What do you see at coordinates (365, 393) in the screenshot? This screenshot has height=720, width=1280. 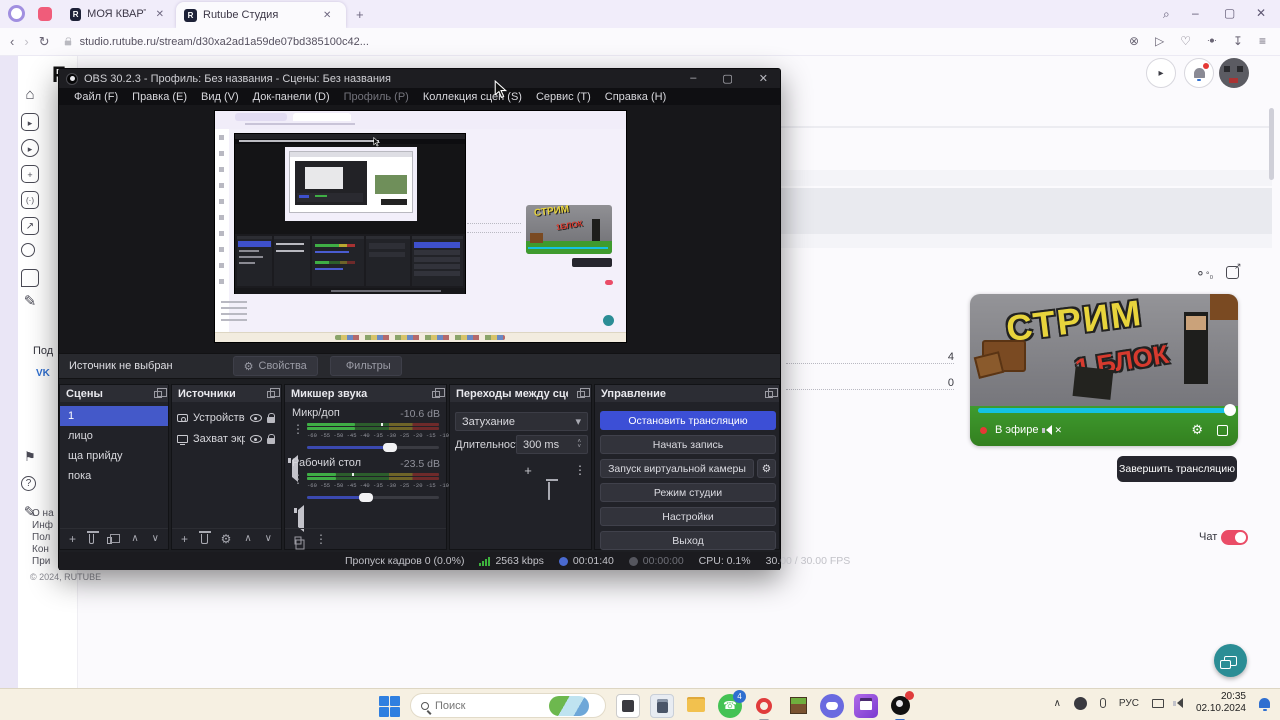 I see `mixer-header: Микшер звука` at bounding box center [365, 393].